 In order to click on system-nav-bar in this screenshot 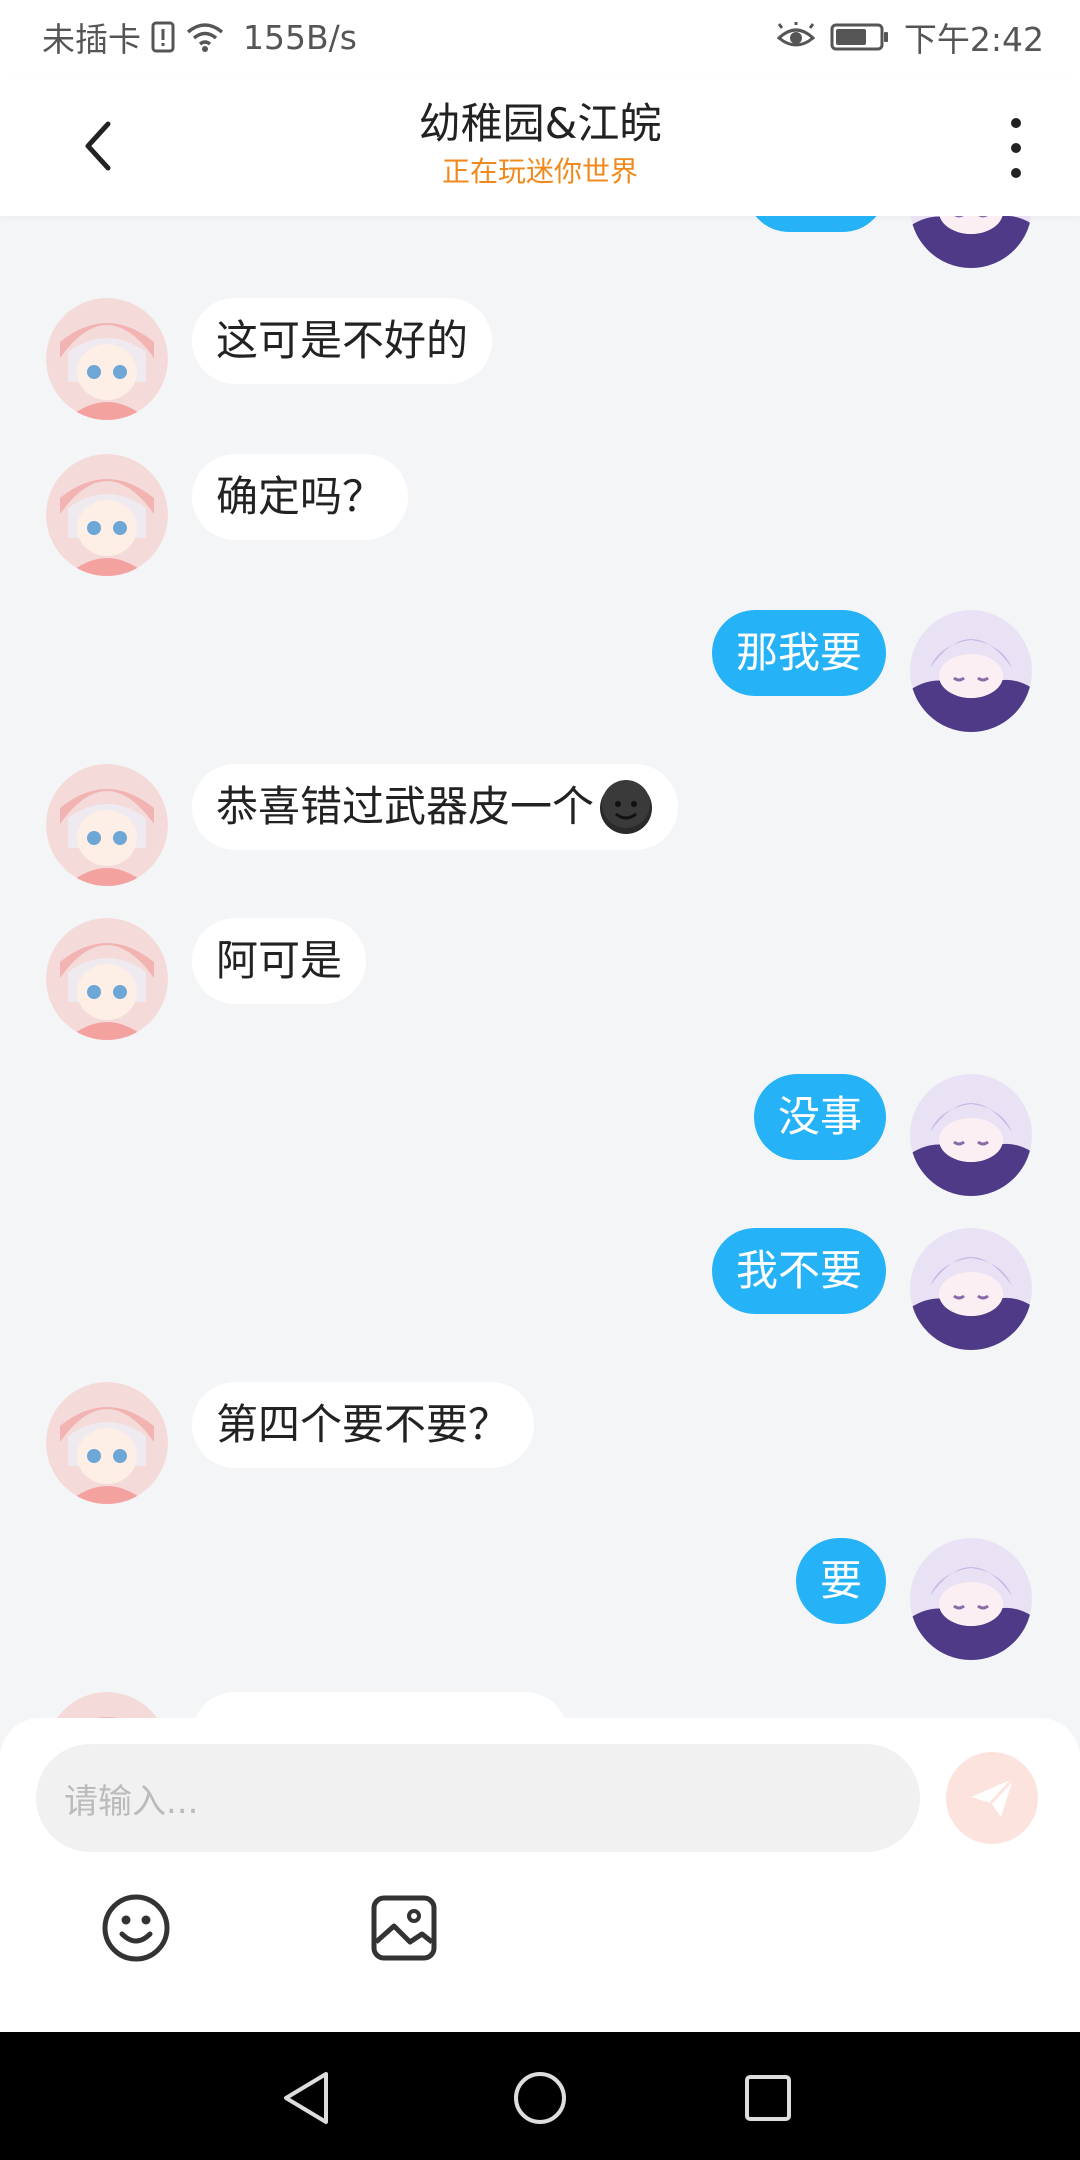, I will do `click(540, 2096)`.